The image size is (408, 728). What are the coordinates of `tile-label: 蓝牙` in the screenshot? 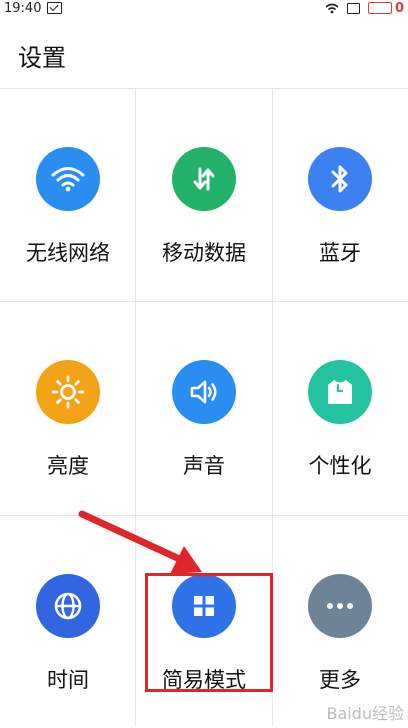 It's located at (340, 253).